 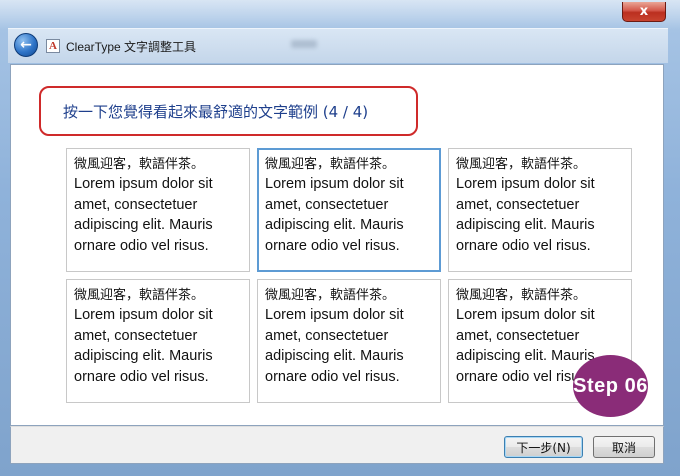 I want to click on back-arrow-icon: ←, so click(x=26, y=45).